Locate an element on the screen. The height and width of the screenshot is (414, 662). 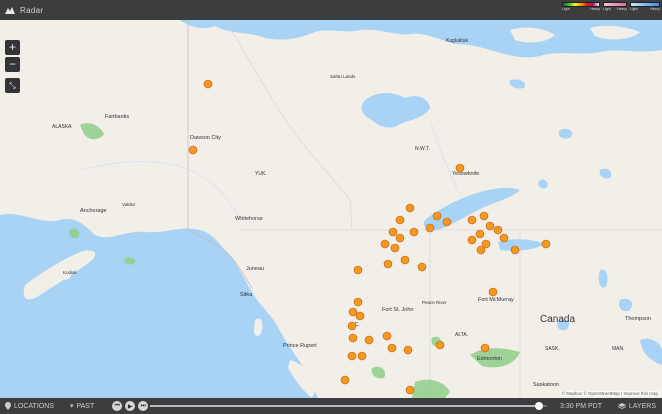
zoom-extent-button: ⤡ is located at coordinates (12, 85).